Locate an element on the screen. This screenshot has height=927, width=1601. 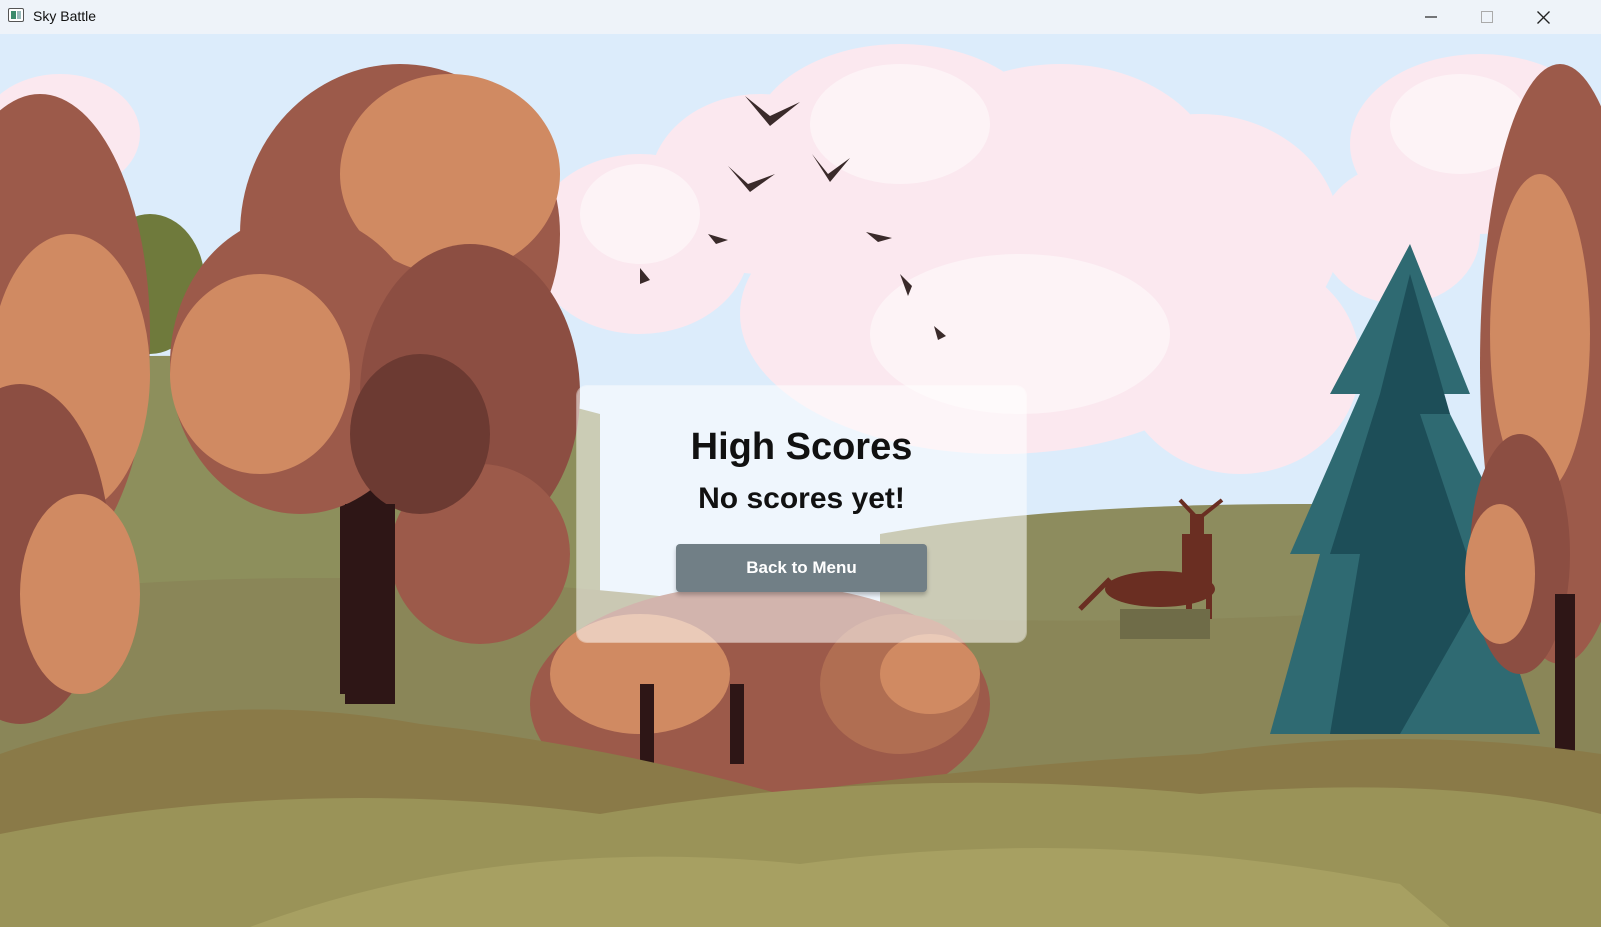
app-icon is located at coordinates (16, 15).